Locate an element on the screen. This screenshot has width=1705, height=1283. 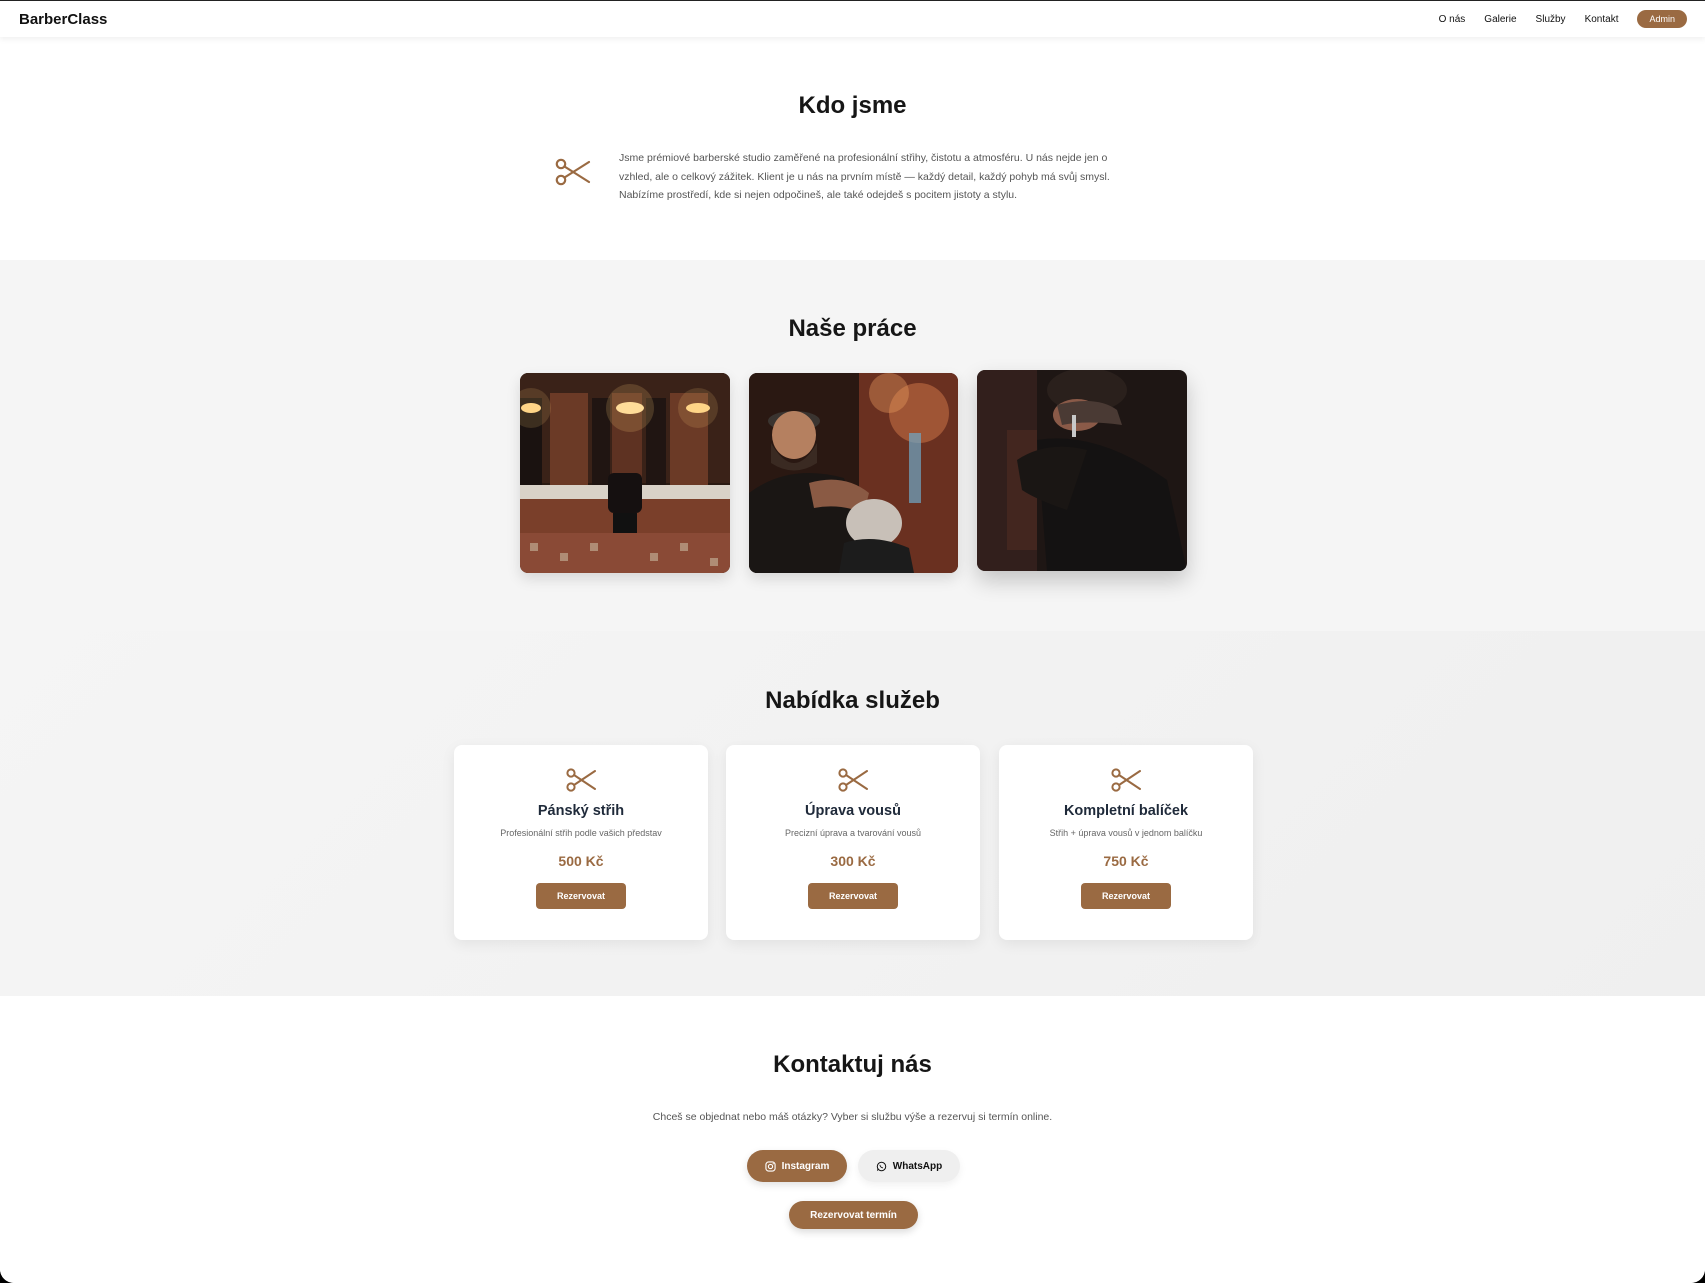
whatsapp-icon is located at coordinates (881, 1166).